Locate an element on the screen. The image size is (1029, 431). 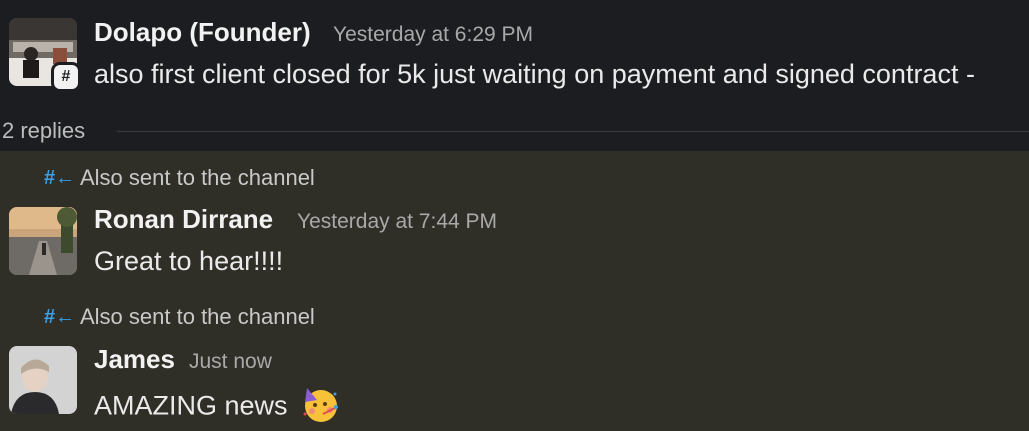
author-name: James is located at coordinates (134, 359).